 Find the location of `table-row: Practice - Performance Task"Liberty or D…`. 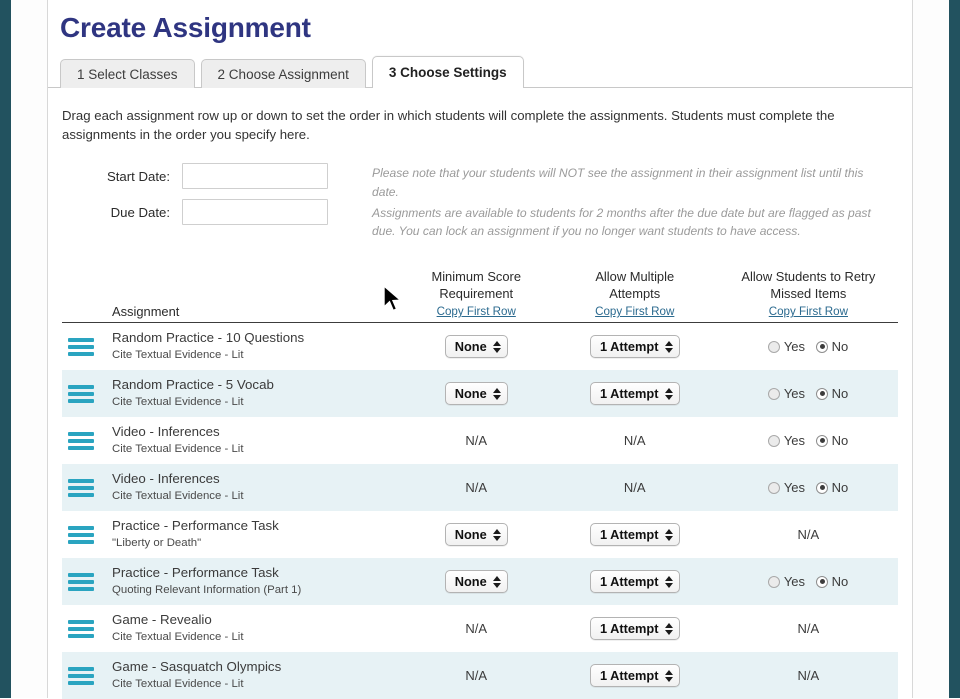

table-row: Practice - Performance Task"Liberty or D… is located at coordinates (480, 534).